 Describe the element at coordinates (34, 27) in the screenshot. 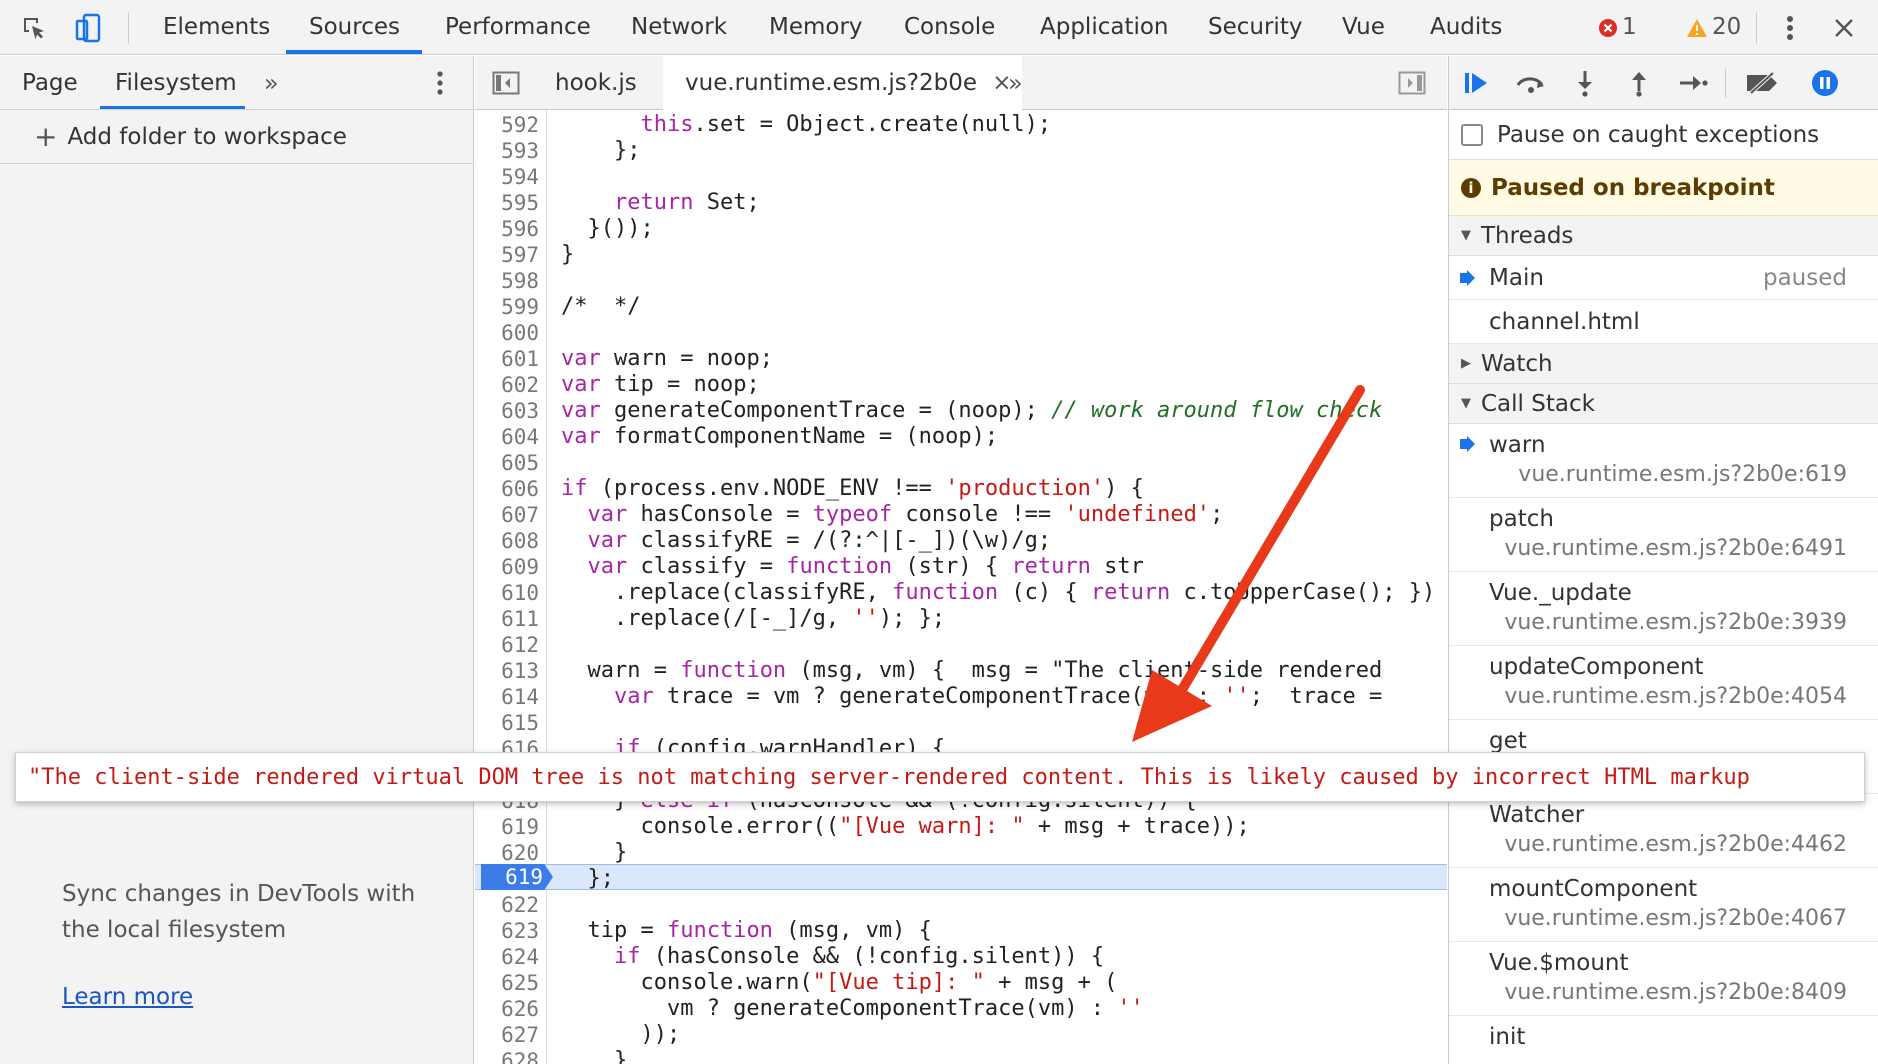

I see `inspect-element-icon` at that location.